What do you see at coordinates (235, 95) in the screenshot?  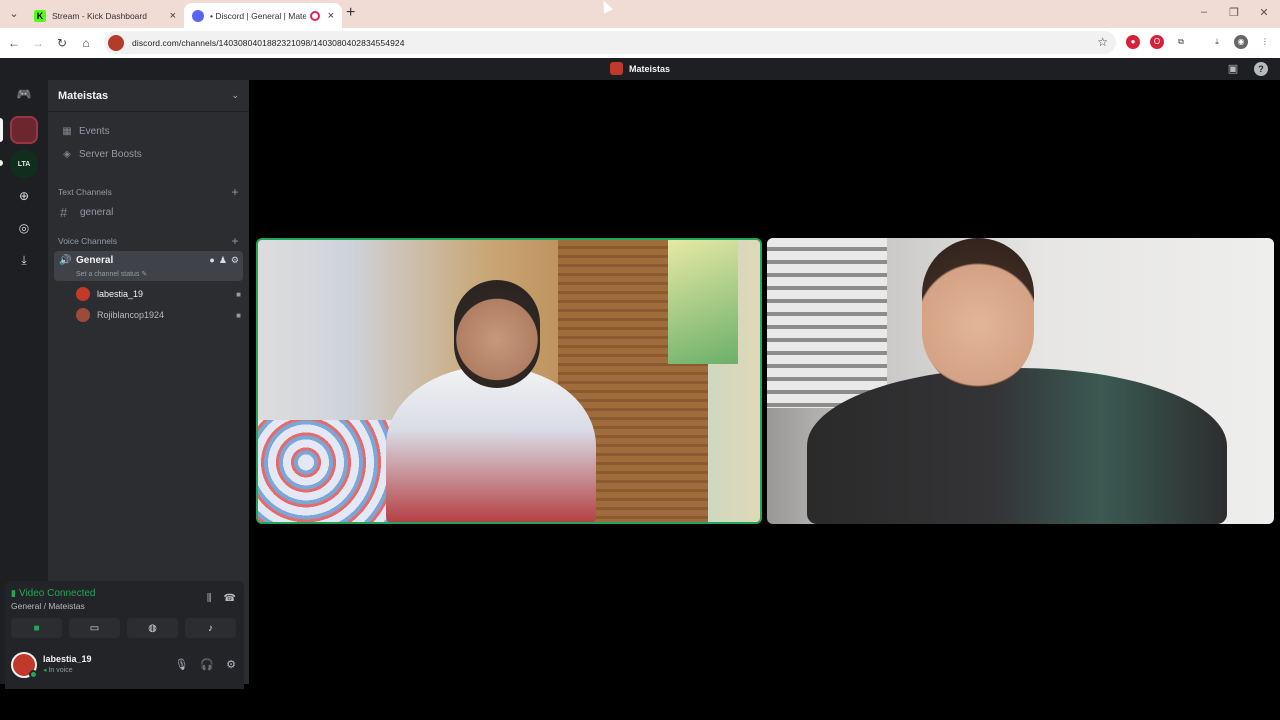 I see `chevron-down-icon: ⌄` at bounding box center [235, 95].